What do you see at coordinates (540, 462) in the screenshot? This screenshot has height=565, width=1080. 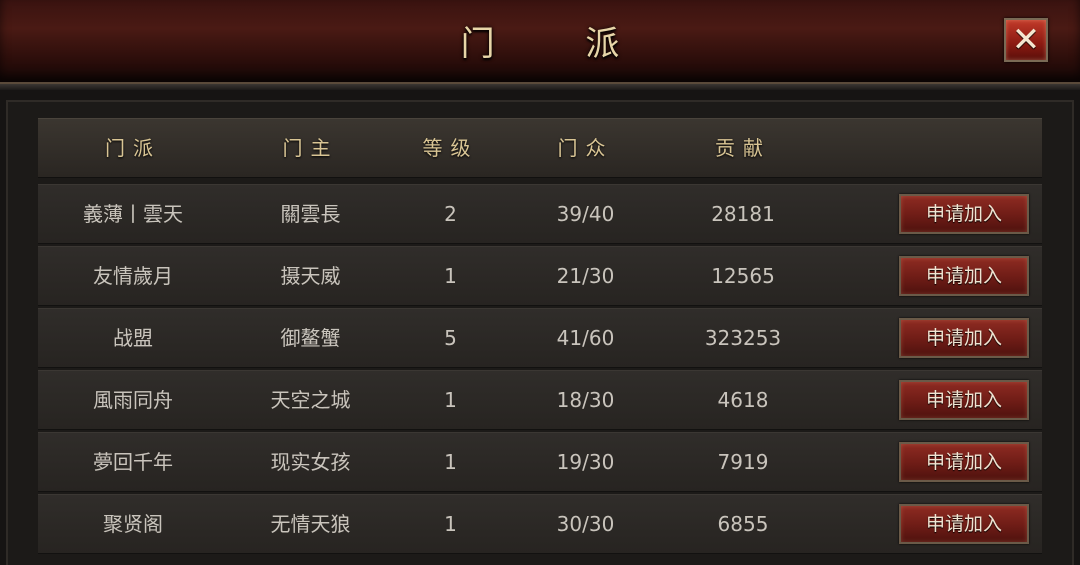 I see `table-row: 夢回千年 现实女孩 1 19/30 7919 申请加入` at bounding box center [540, 462].